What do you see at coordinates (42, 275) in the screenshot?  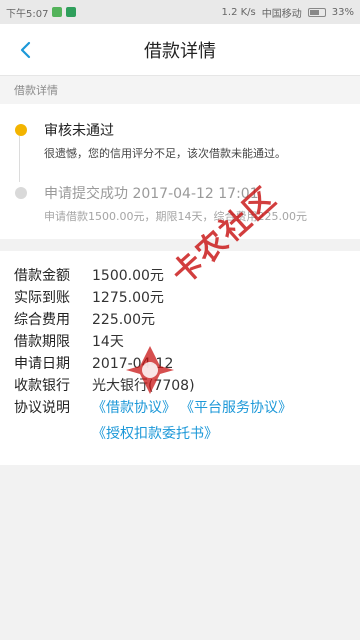 I see `detail-label: 借款金额` at bounding box center [42, 275].